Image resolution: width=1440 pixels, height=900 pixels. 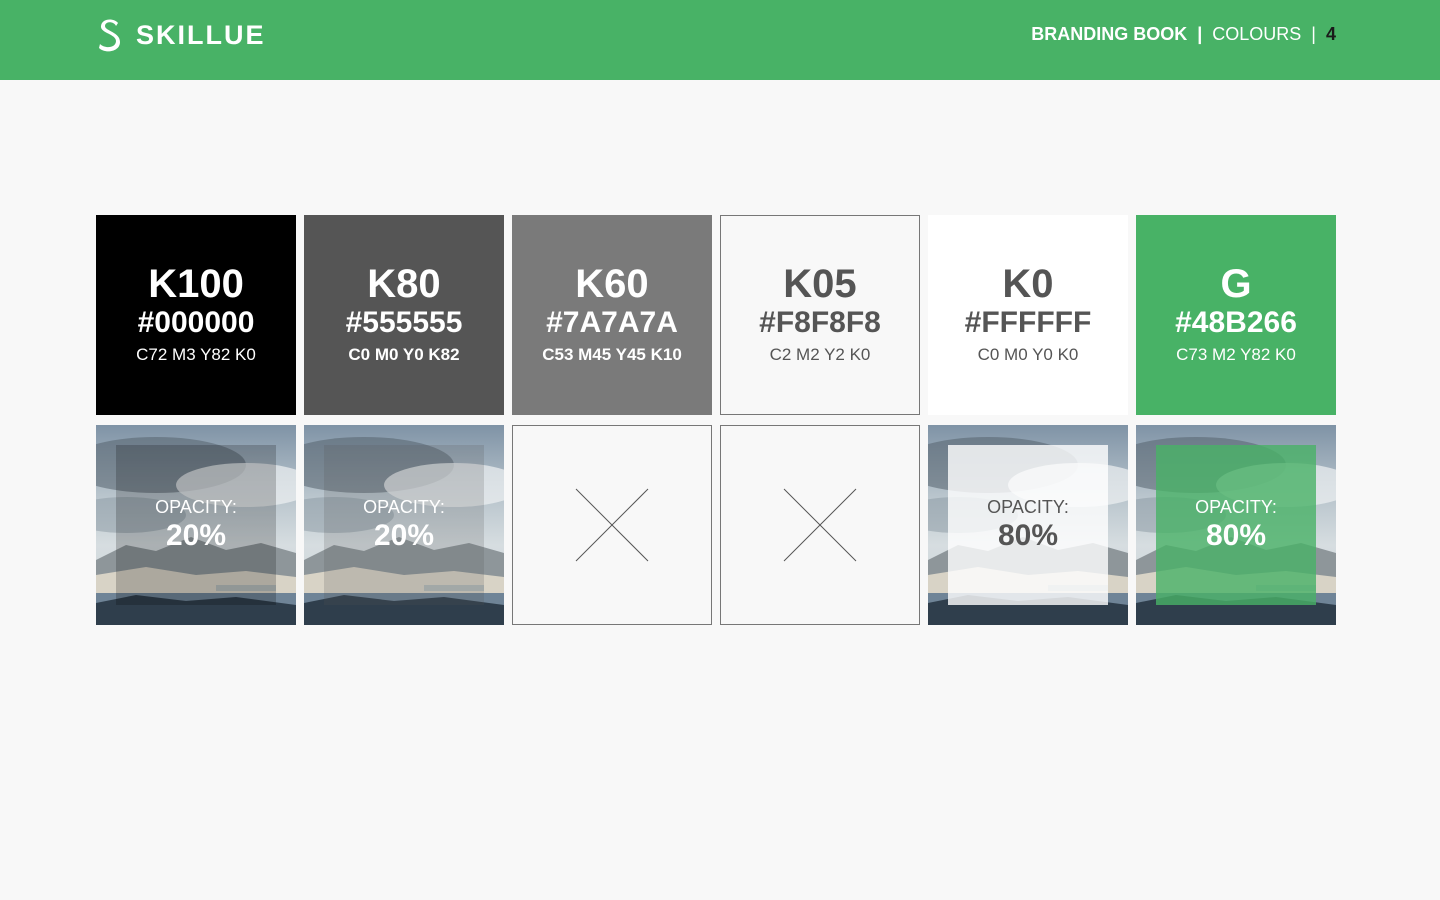 What do you see at coordinates (1236, 284) in the screenshot?
I see `swatch-name: G` at bounding box center [1236, 284].